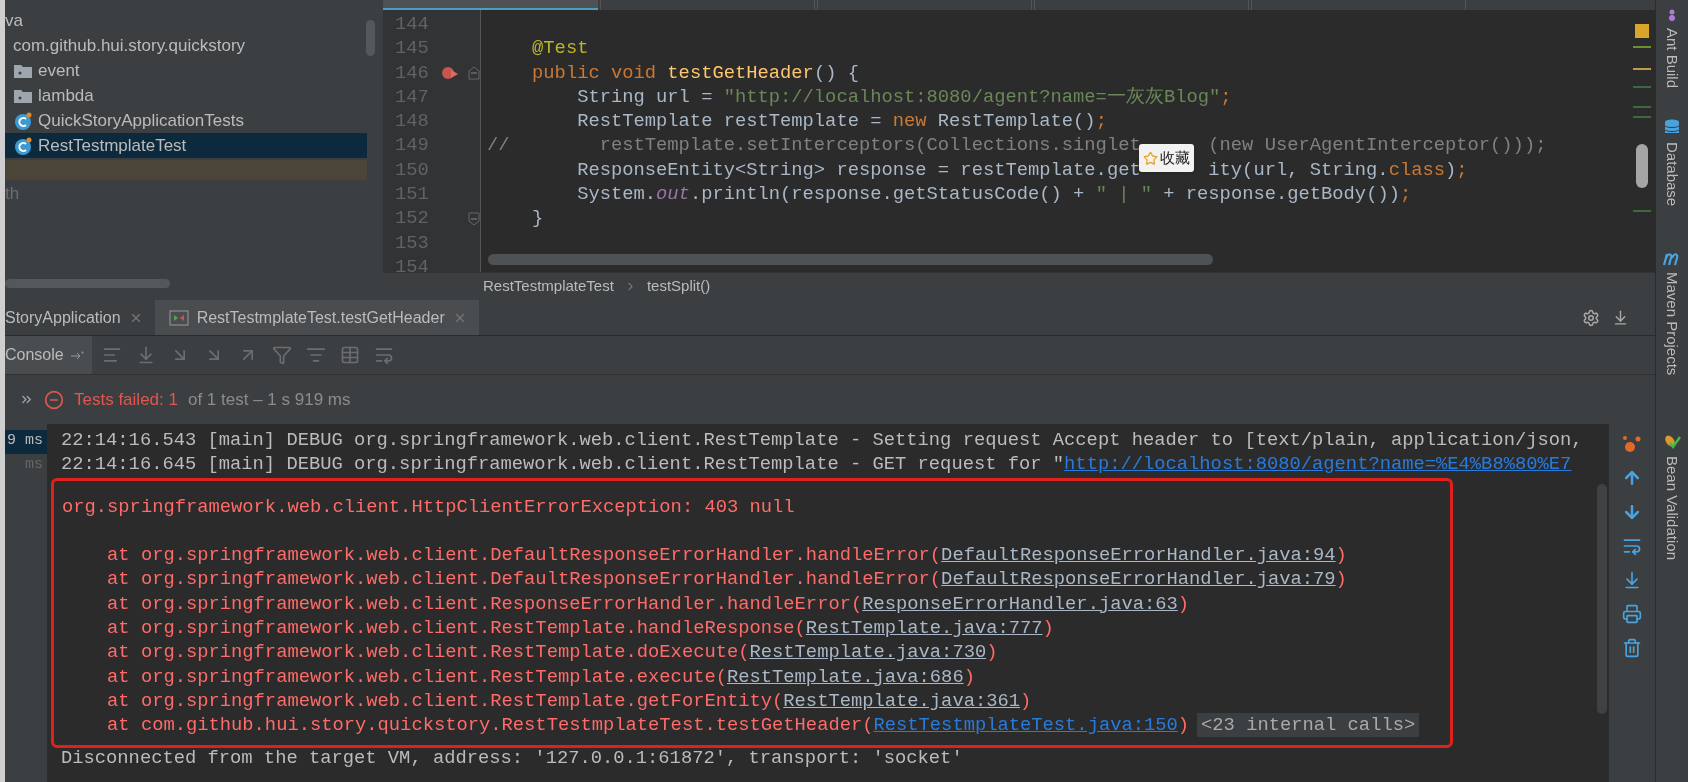 The image size is (1688, 782). I want to click on failed-icon, so click(54, 399).